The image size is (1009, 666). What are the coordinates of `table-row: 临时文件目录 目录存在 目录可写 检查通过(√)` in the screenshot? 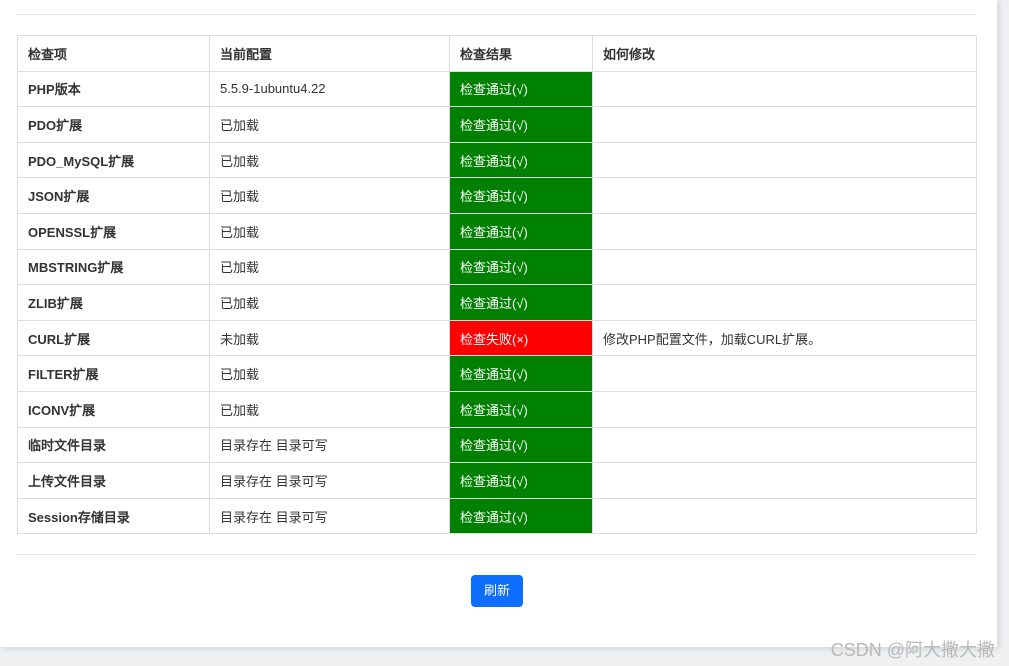 It's located at (497, 445).